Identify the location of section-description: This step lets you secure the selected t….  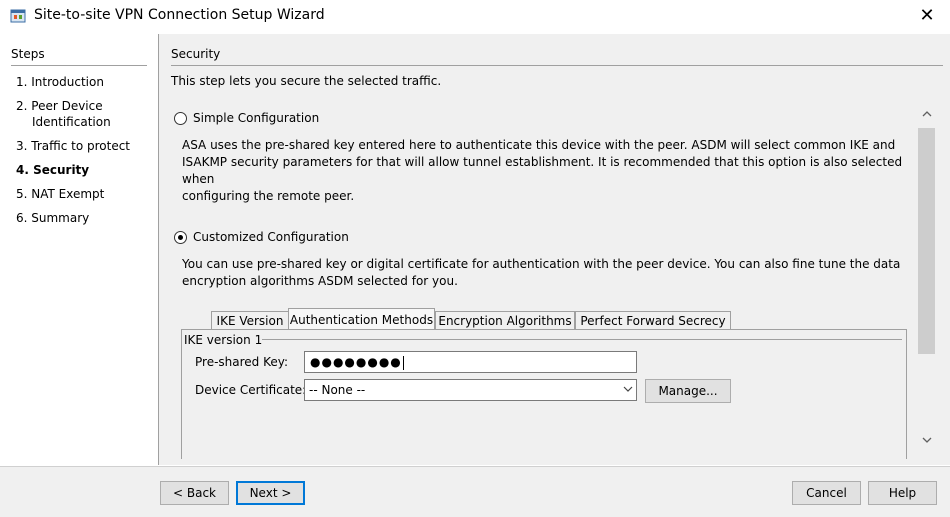
(306, 81).